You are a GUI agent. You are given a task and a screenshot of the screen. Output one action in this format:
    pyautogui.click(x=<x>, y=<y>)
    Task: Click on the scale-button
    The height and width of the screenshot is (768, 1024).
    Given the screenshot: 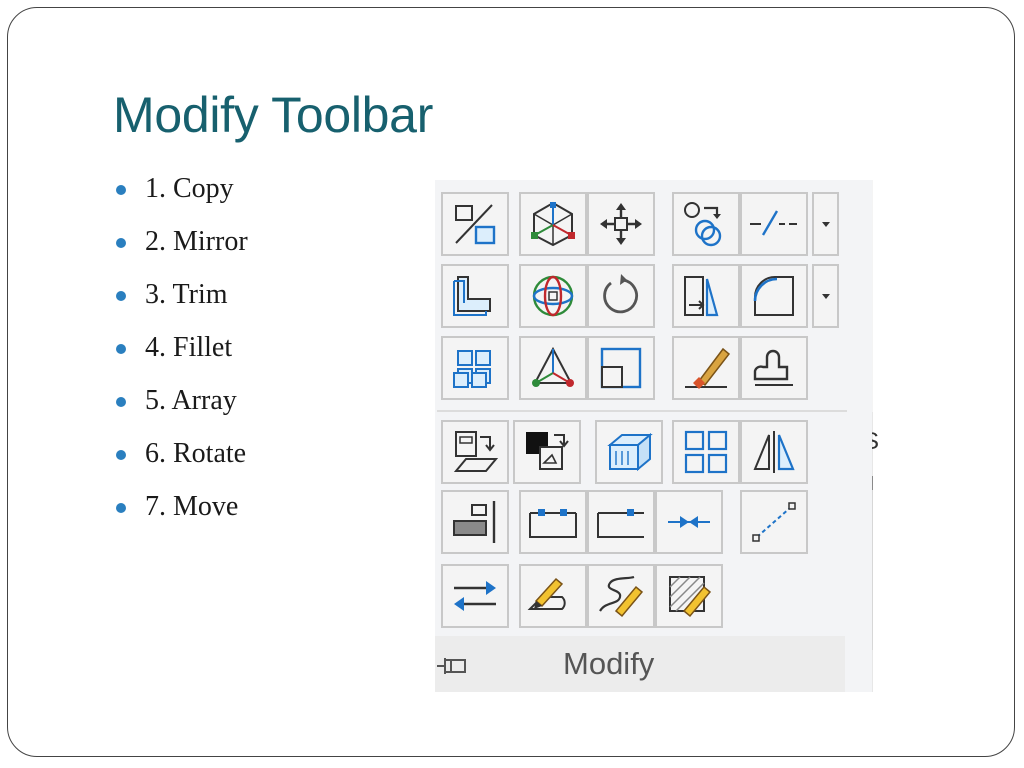 What is the action you would take?
    pyautogui.click(x=706, y=224)
    